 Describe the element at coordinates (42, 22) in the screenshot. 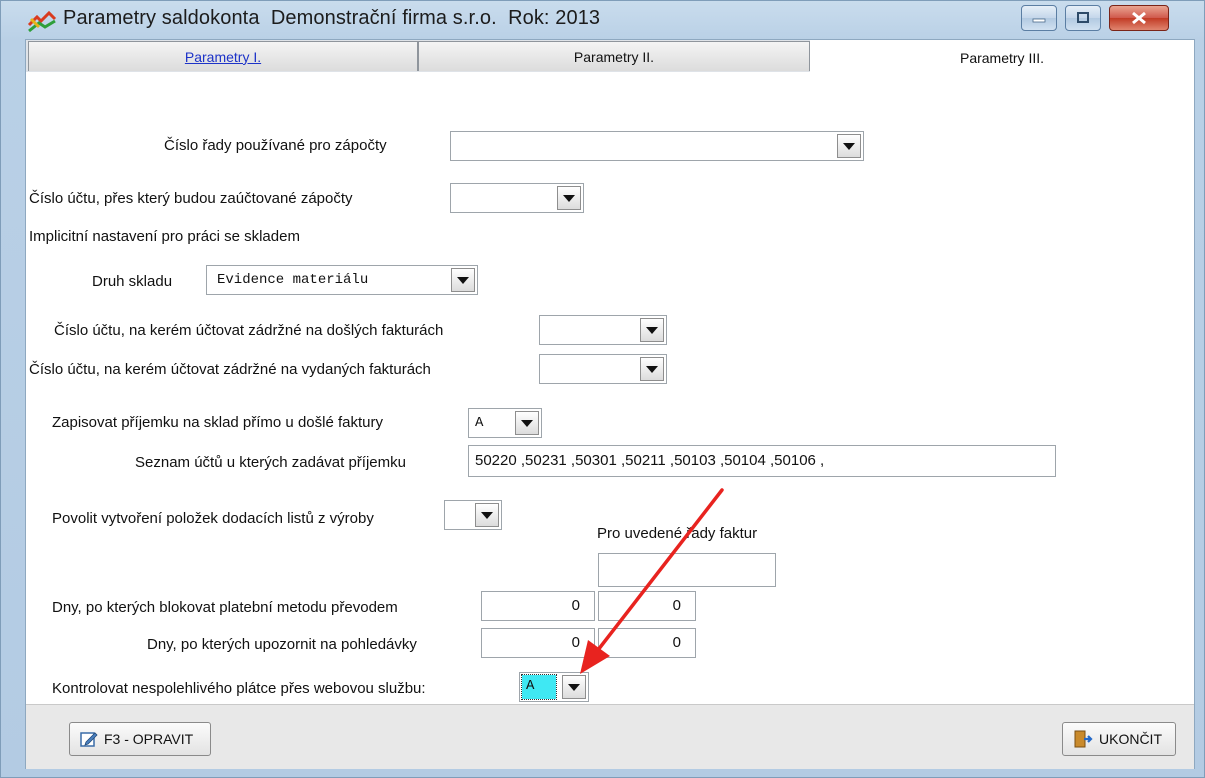

I see `app-icon` at that location.